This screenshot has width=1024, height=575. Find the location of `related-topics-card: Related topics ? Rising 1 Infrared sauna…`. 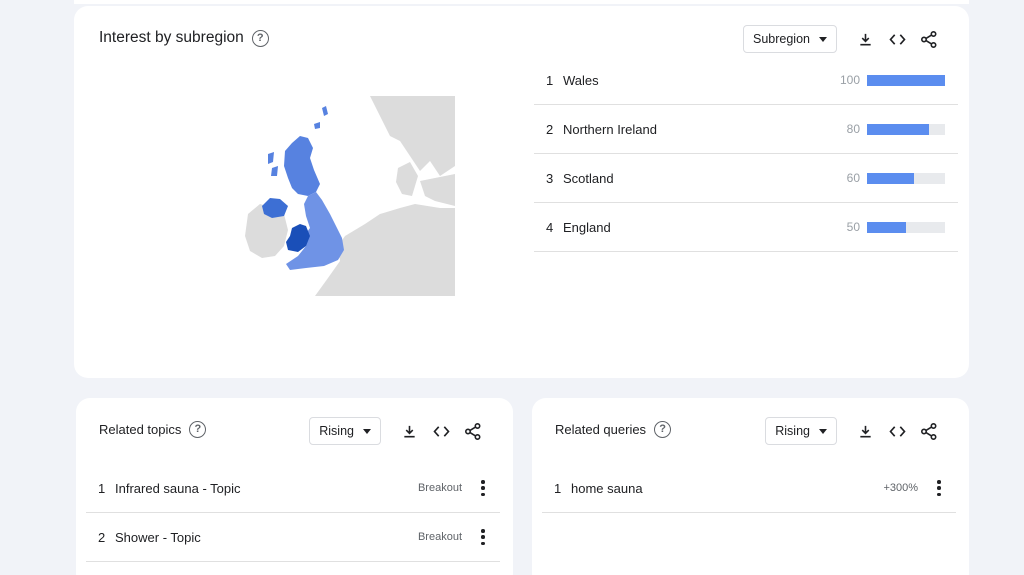

related-topics-card: Related topics ? Rising 1 Infrared sauna… is located at coordinates (294, 486).